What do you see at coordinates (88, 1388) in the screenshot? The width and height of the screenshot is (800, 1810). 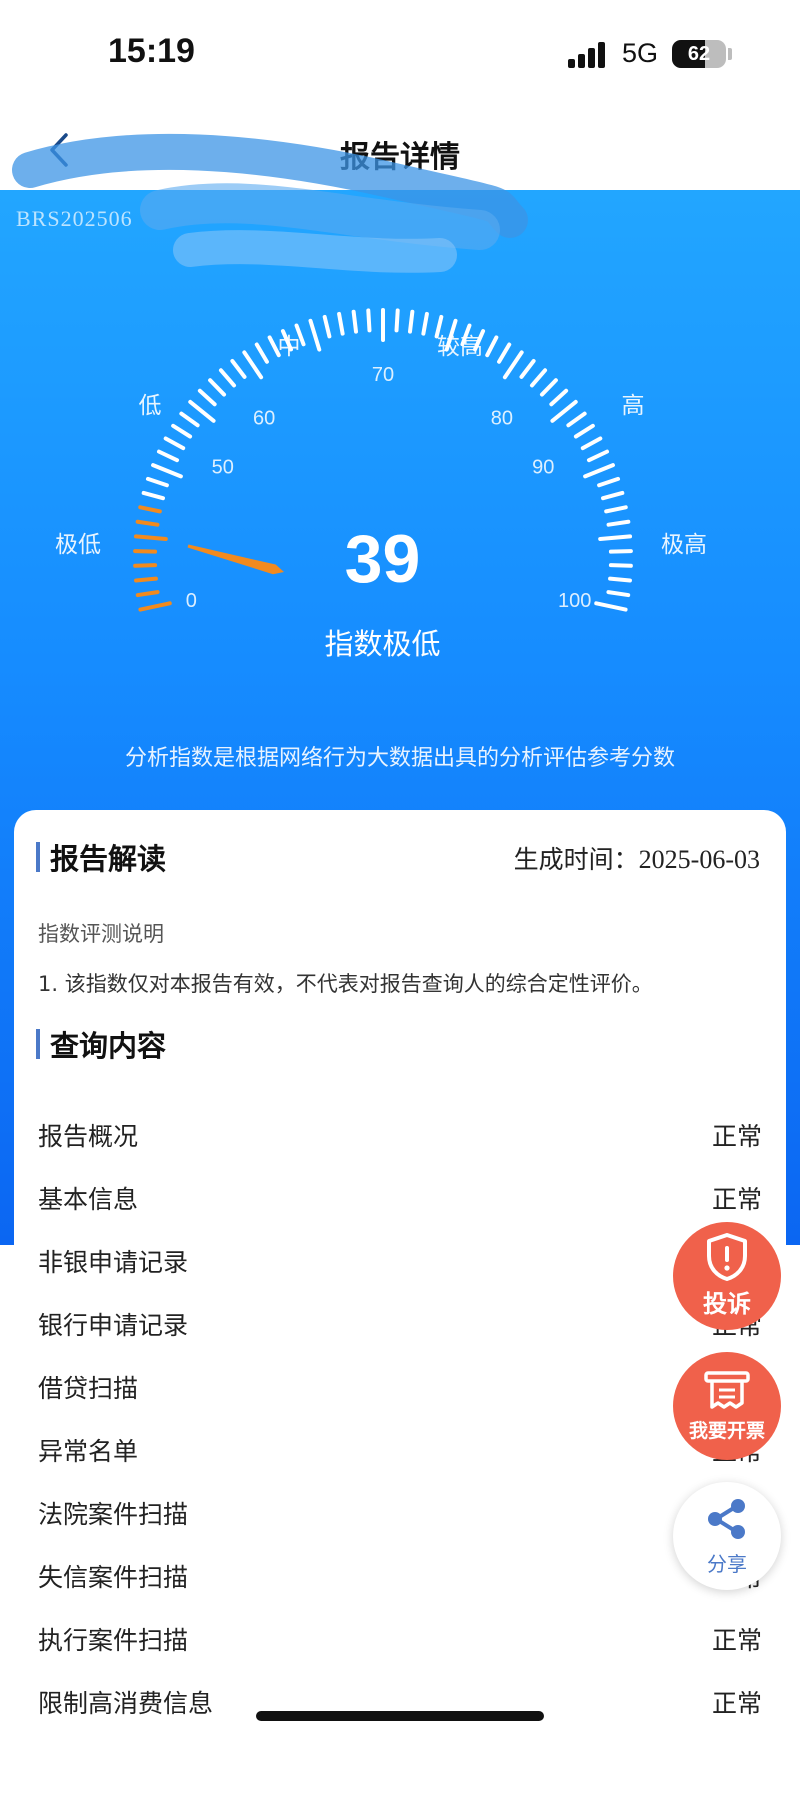 I see `item-label: 借贷扫描` at bounding box center [88, 1388].